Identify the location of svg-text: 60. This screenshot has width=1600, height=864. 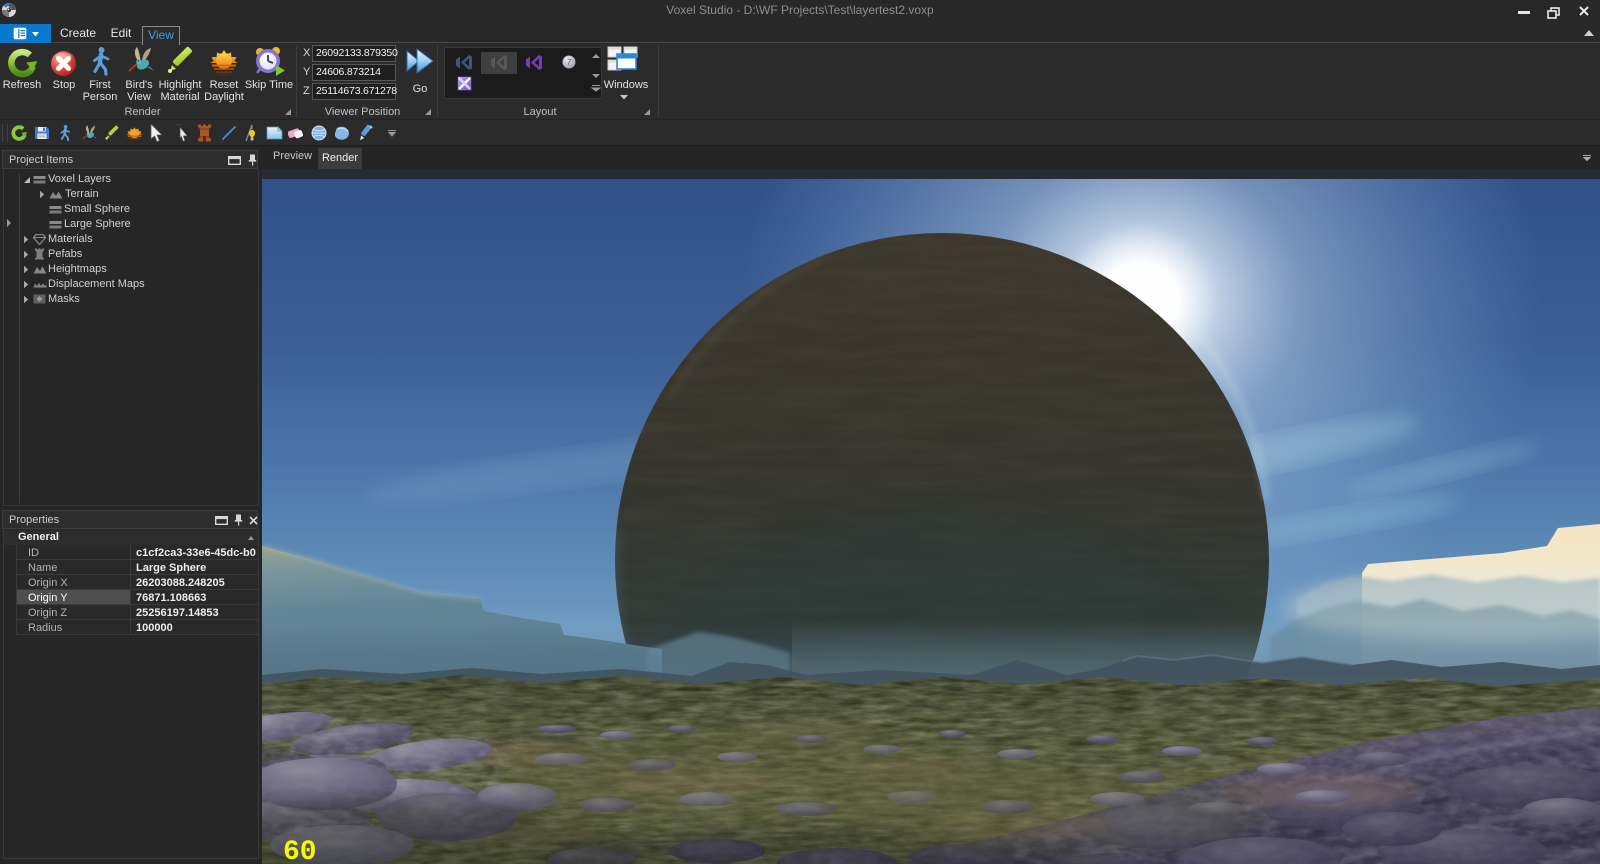
(300, 850).